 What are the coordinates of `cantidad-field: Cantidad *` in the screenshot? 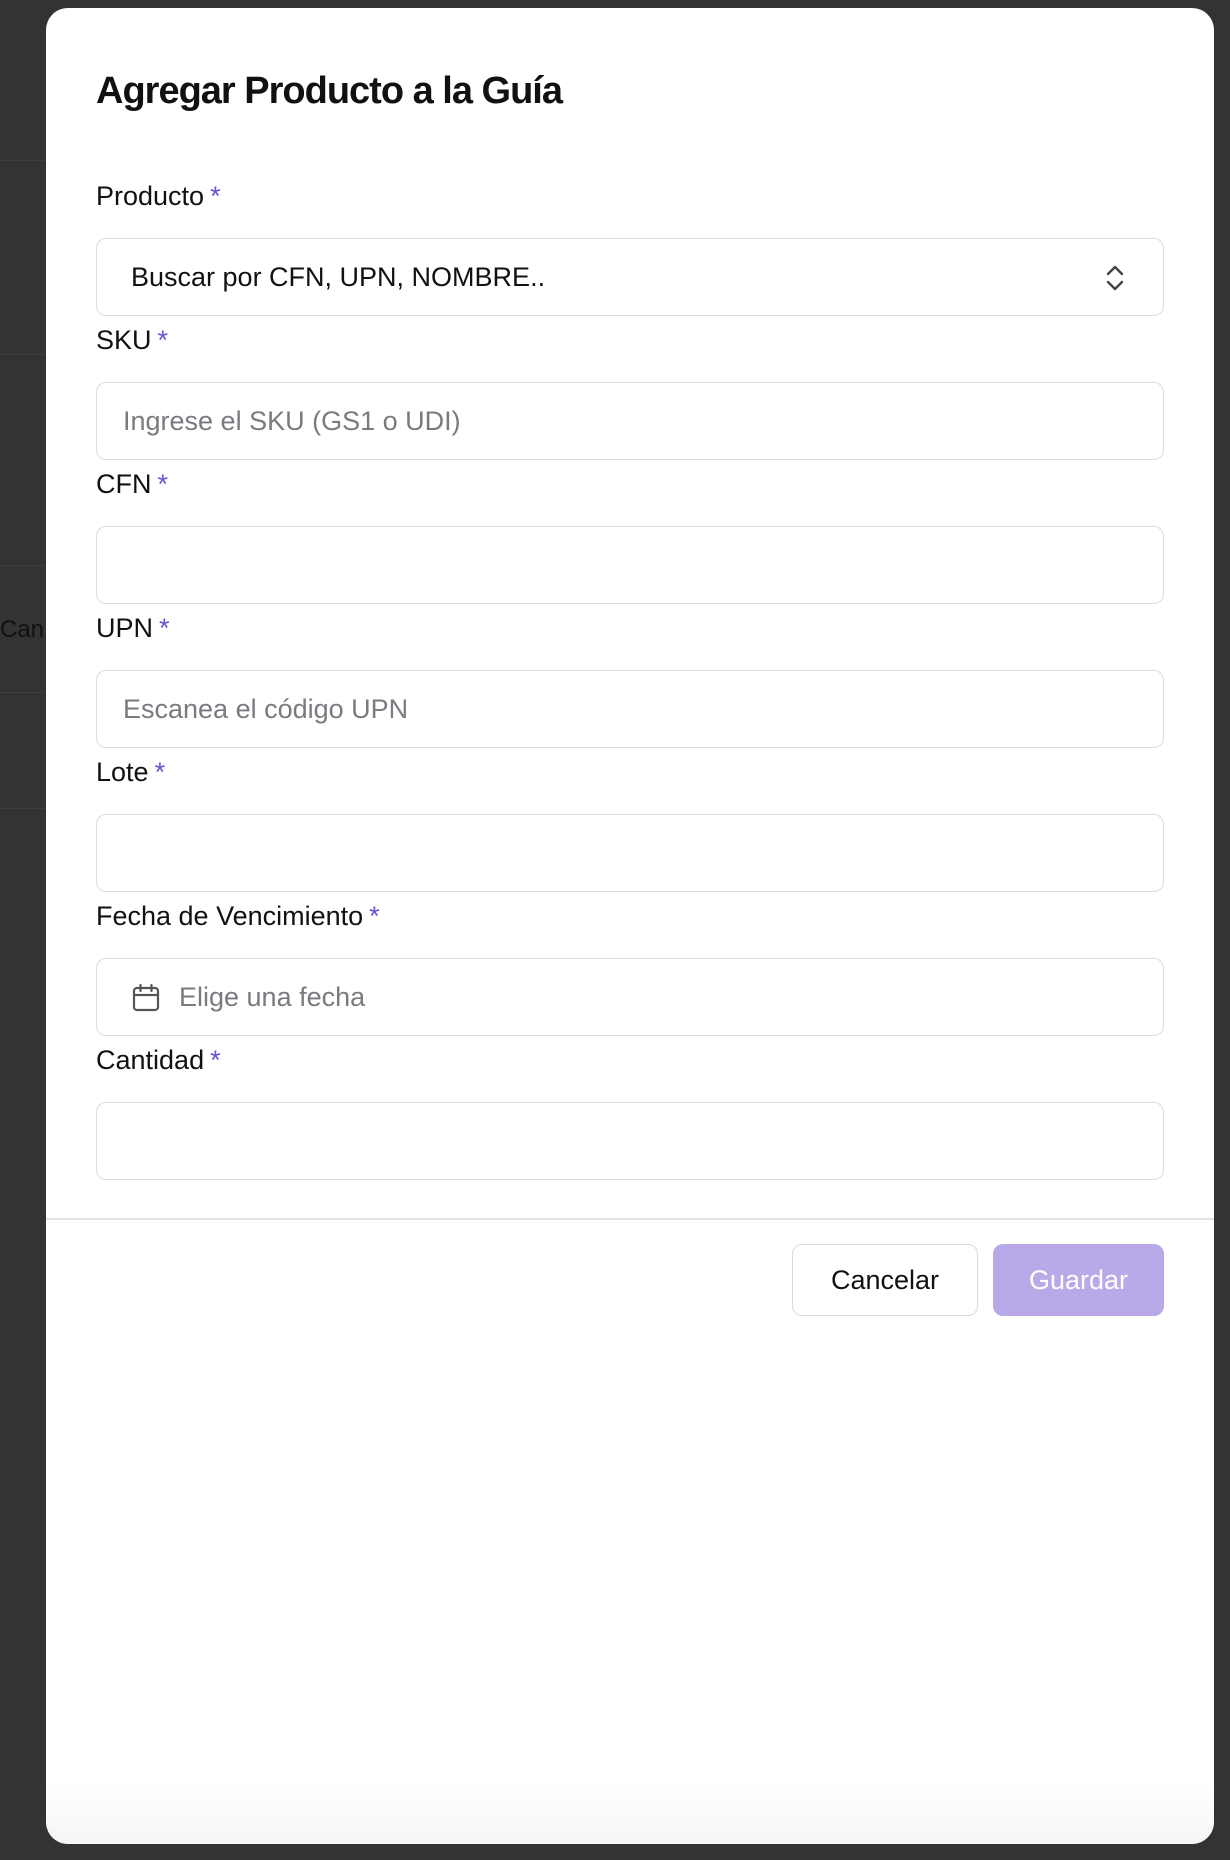 It's located at (630, 1110).